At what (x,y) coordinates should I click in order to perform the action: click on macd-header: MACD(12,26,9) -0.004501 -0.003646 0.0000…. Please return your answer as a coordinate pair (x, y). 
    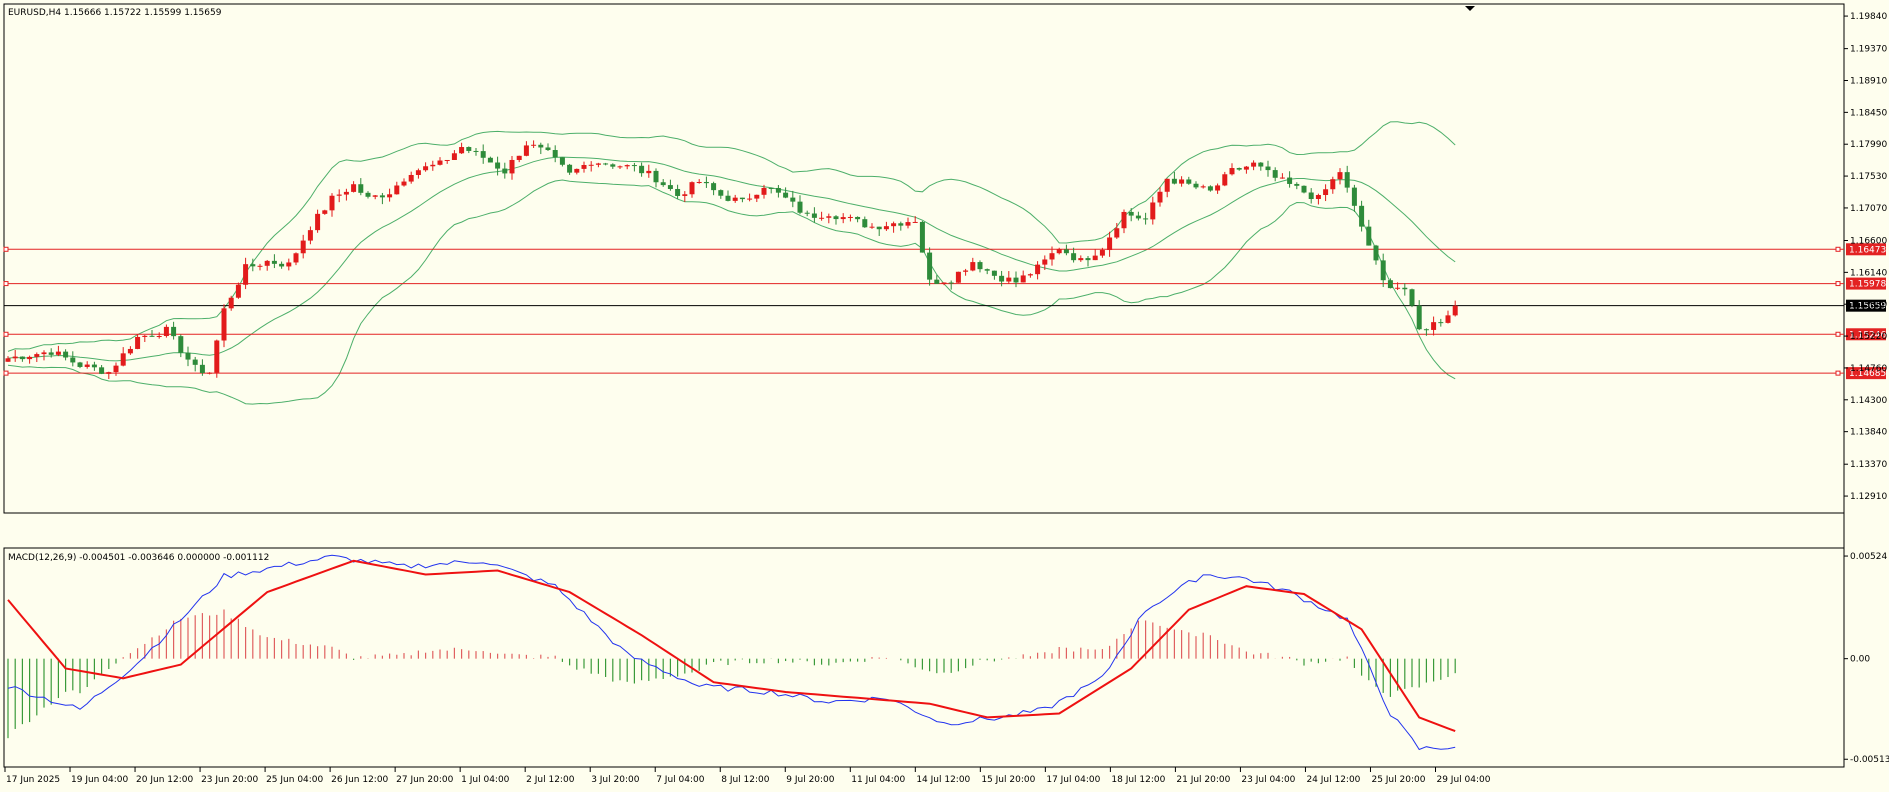
    Looking at the image, I should click on (138, 558).